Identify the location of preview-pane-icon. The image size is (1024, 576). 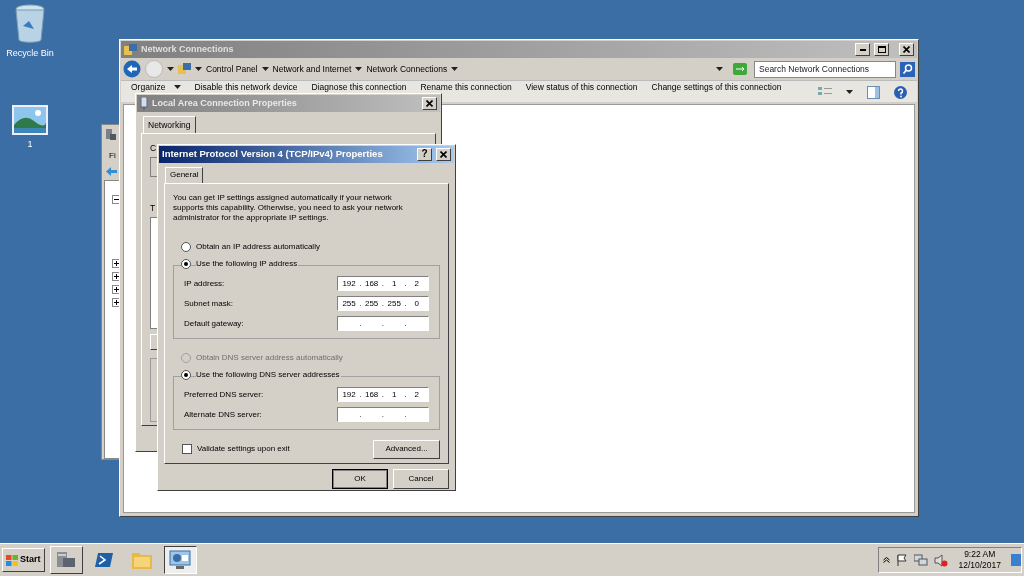
(873, 92).